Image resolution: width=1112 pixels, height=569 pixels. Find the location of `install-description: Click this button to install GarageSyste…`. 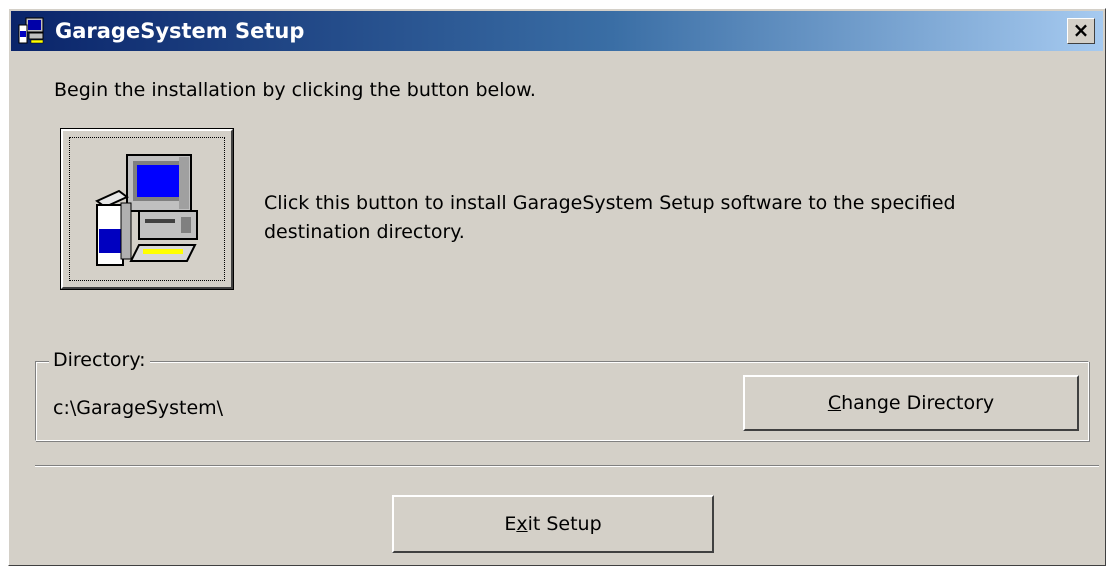

install-description: Click this button to install GarageSyste… is located at coordinates (610, 217).